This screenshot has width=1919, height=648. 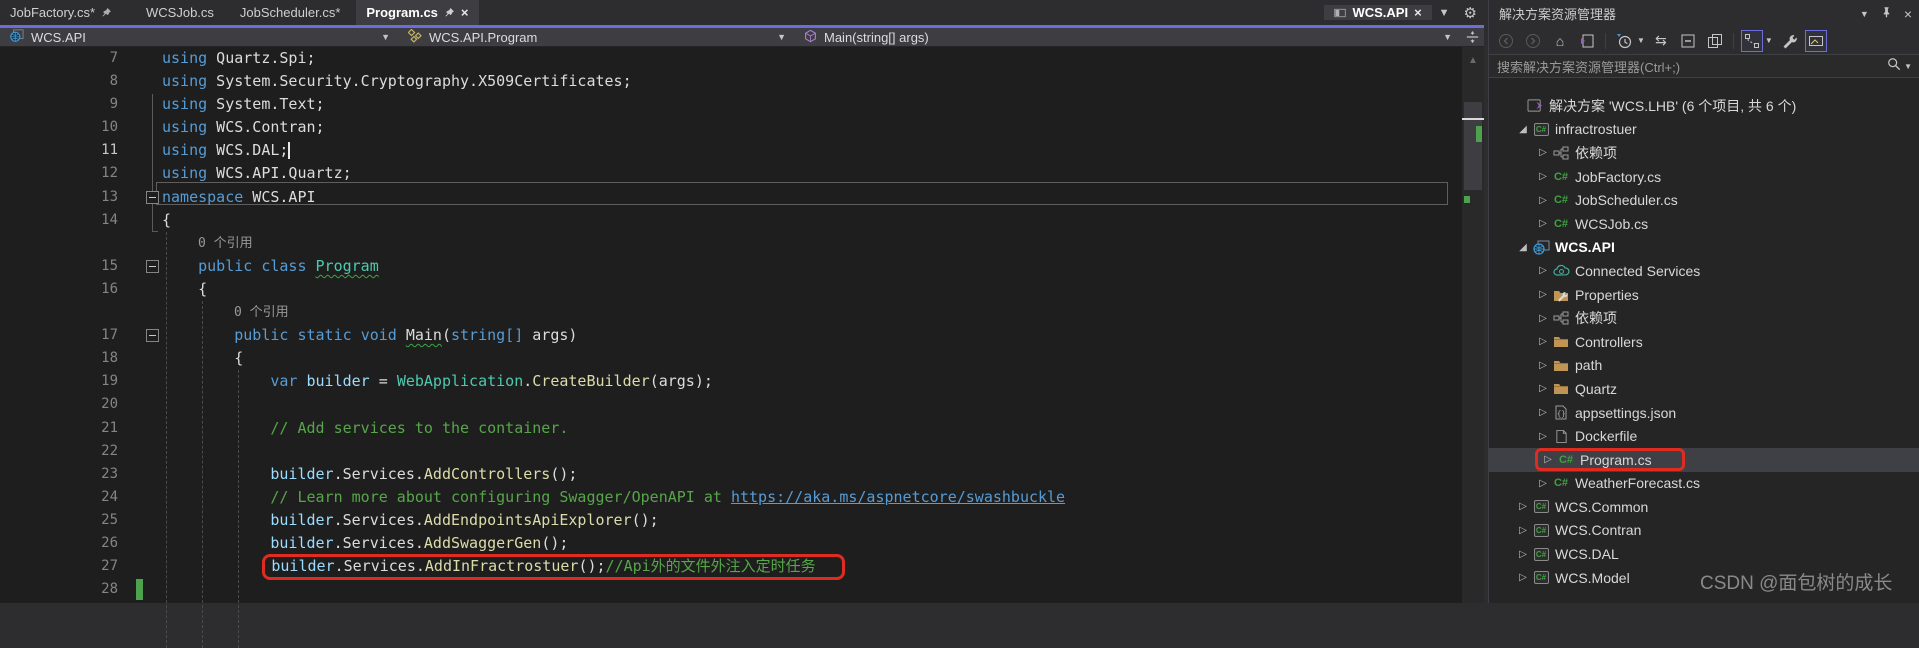 What do you see at coordinates (1704, 459) in the screenshot?
I see `tree-item-program.cs: ▷ C# Program.cs` at bounding box center [1704, 459].